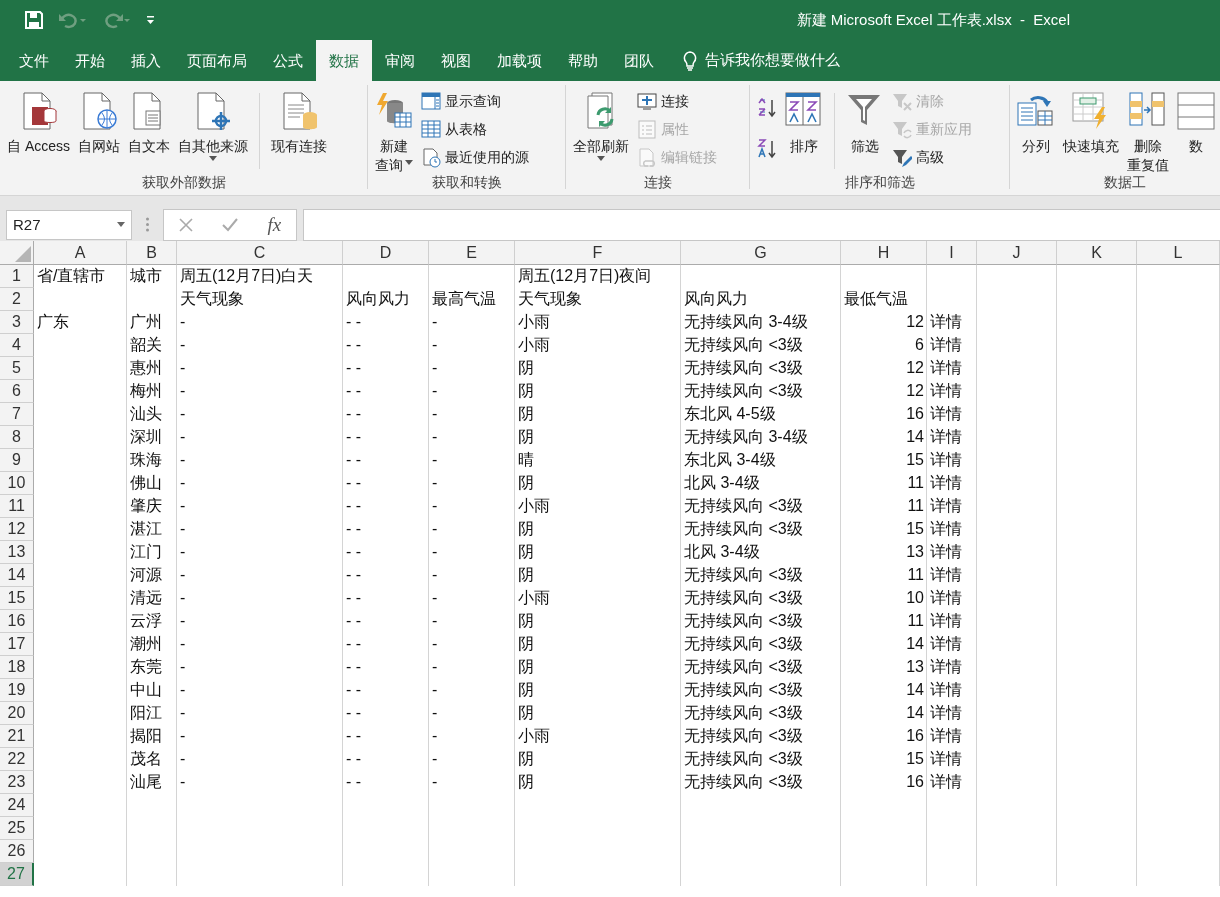 The width and height of the screenshot is (1220, 897). I want to click on column-header: F, so click(598, 253).